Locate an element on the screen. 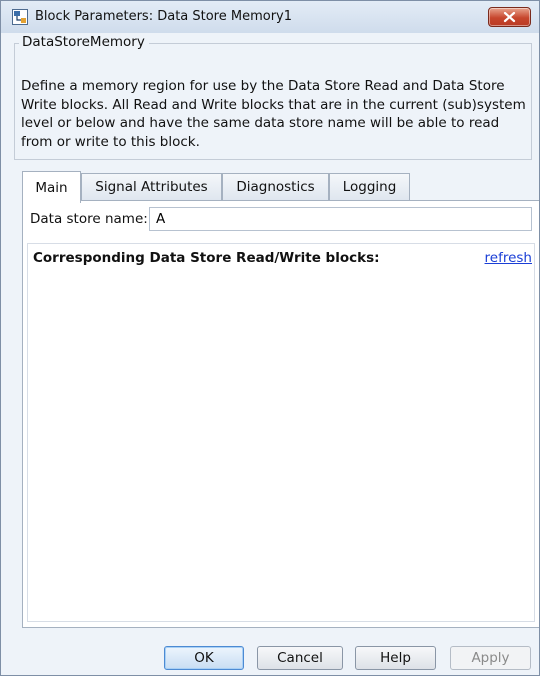 The width and height of the screenshot is (542, 678). tab-label: Signal Attributes is located at coordinates (151, 187).